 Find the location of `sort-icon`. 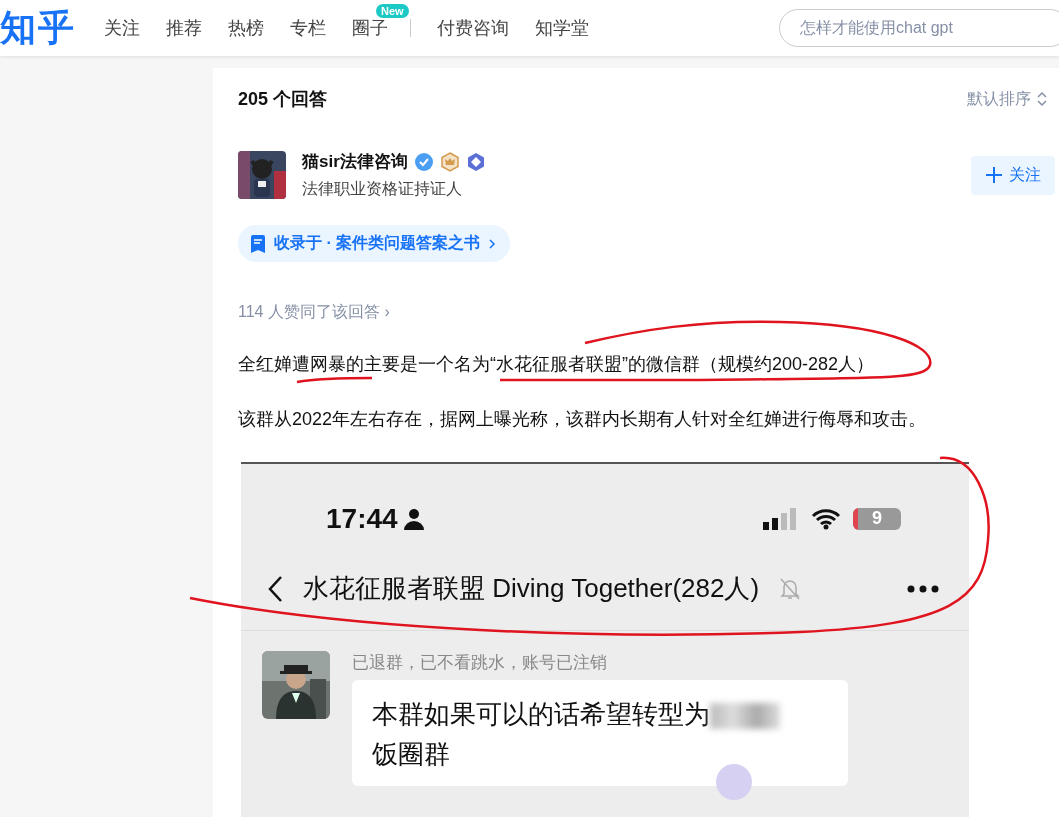

sort-icon is located at coordinates (1042, 99).